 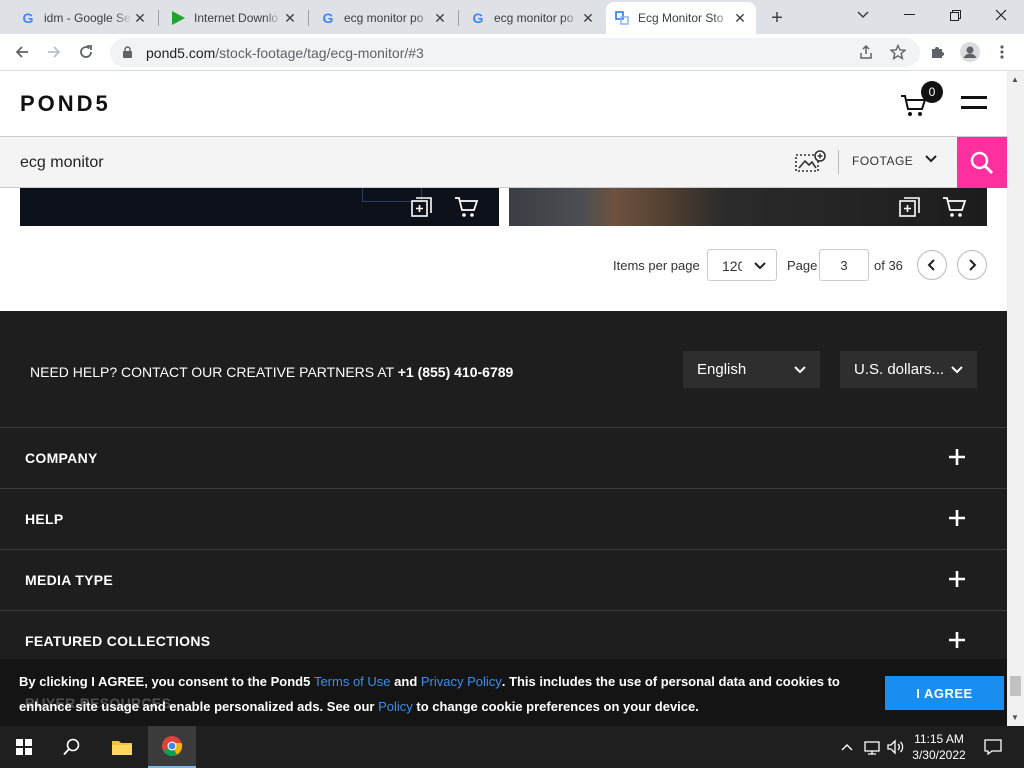 I want to click on previous-page-button, so click(x=932, y=265).